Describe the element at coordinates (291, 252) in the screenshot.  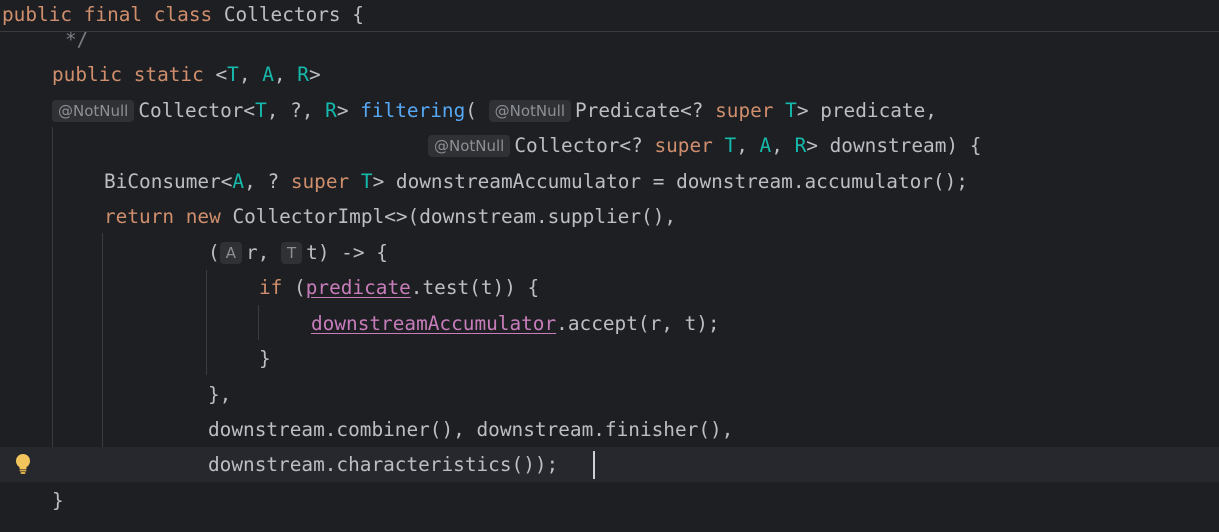
I see `inlay-hint: T` at that location.